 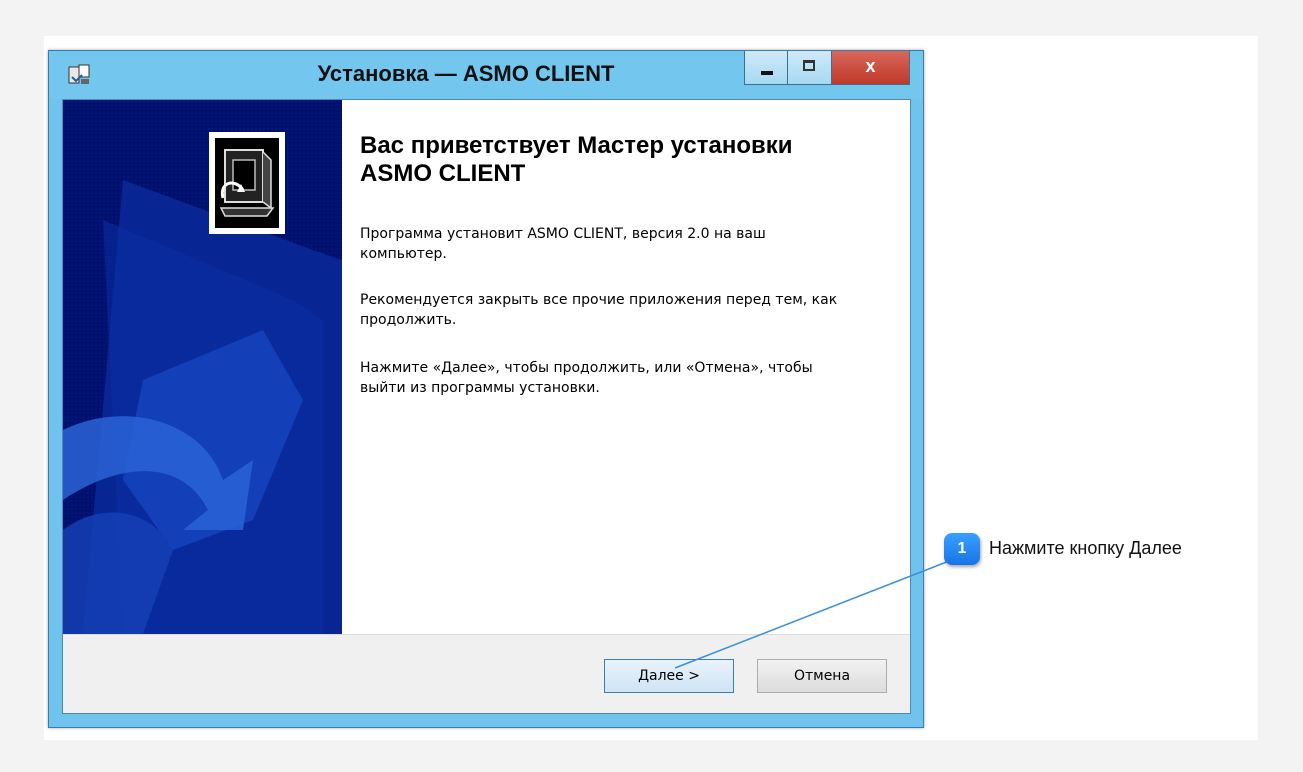 I want to click on cancel-button: Отмена, so click(x=822, y=676).